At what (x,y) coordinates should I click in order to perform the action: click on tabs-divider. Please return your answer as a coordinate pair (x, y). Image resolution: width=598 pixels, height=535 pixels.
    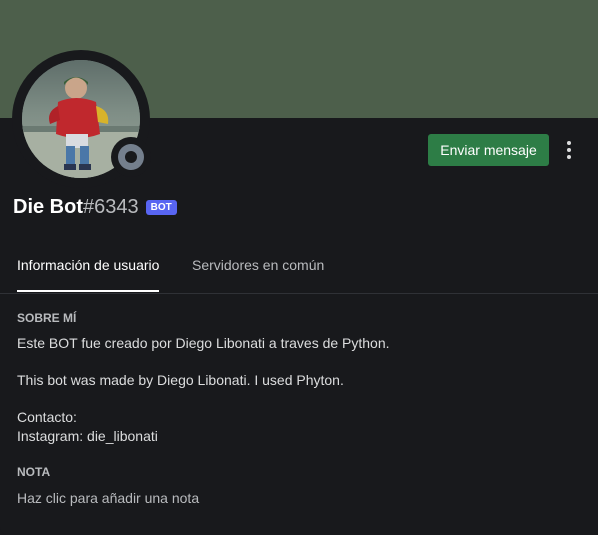
    Looking at the image, I should click on (299, 293).